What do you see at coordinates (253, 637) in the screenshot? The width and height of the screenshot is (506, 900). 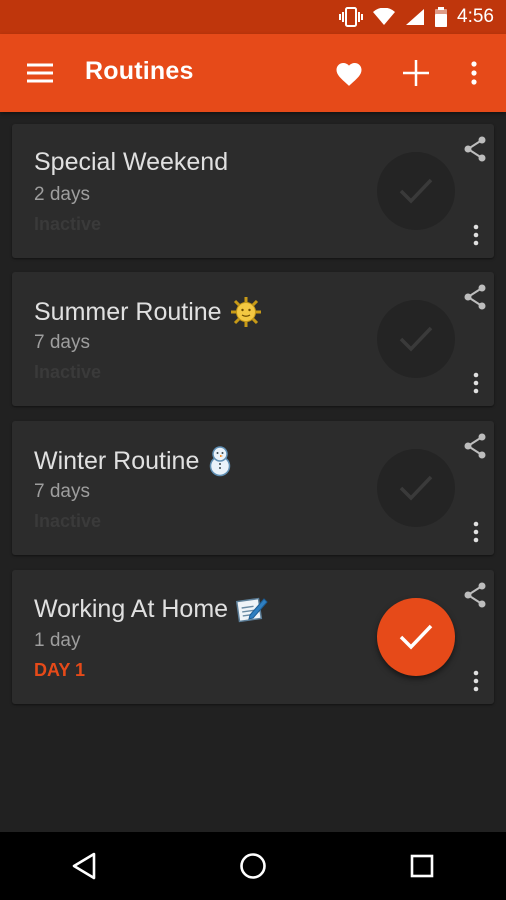 I see `routine-card: Working At Home 1 day DAY 1` at bounding box center [253, 637].